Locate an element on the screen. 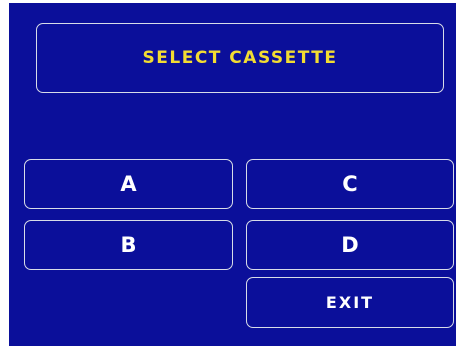  exit-button: EXIT is located at coordinates (350, 302).